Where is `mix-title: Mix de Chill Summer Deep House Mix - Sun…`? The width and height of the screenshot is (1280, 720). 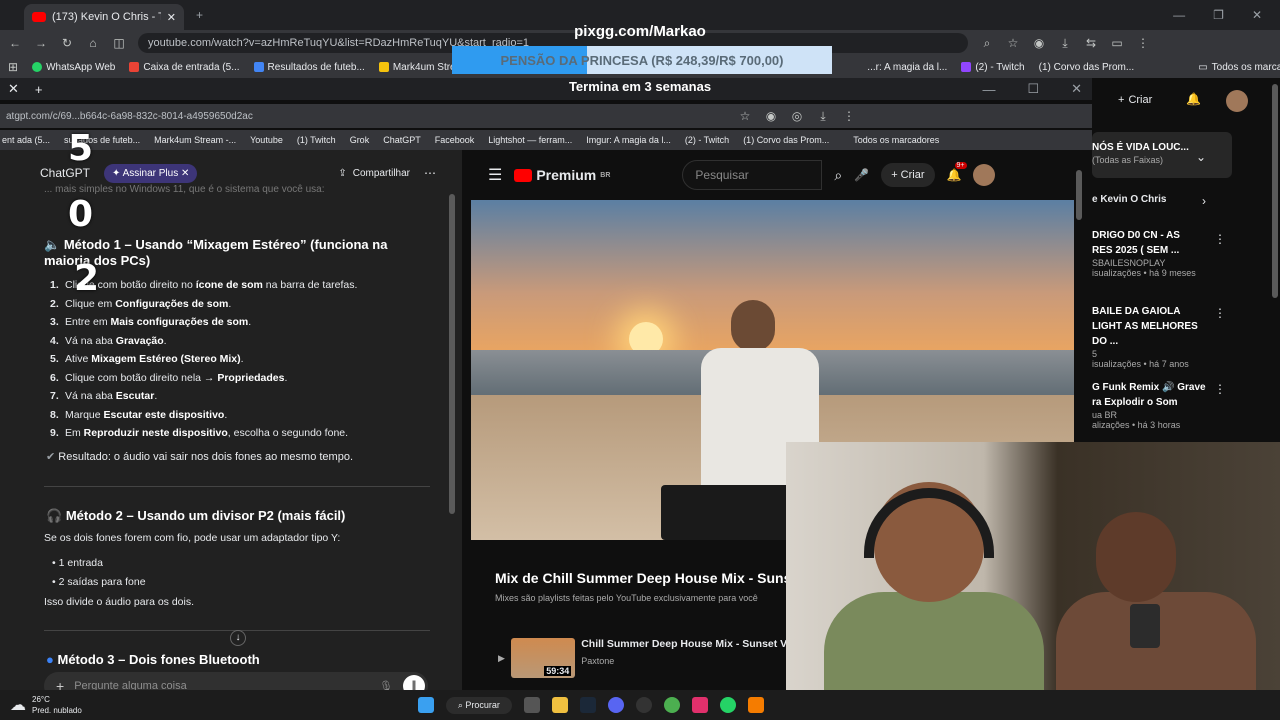 mix-title: Mix de Chill Summer Deep House Mix - Sun… is located at coordinates (649, 578).